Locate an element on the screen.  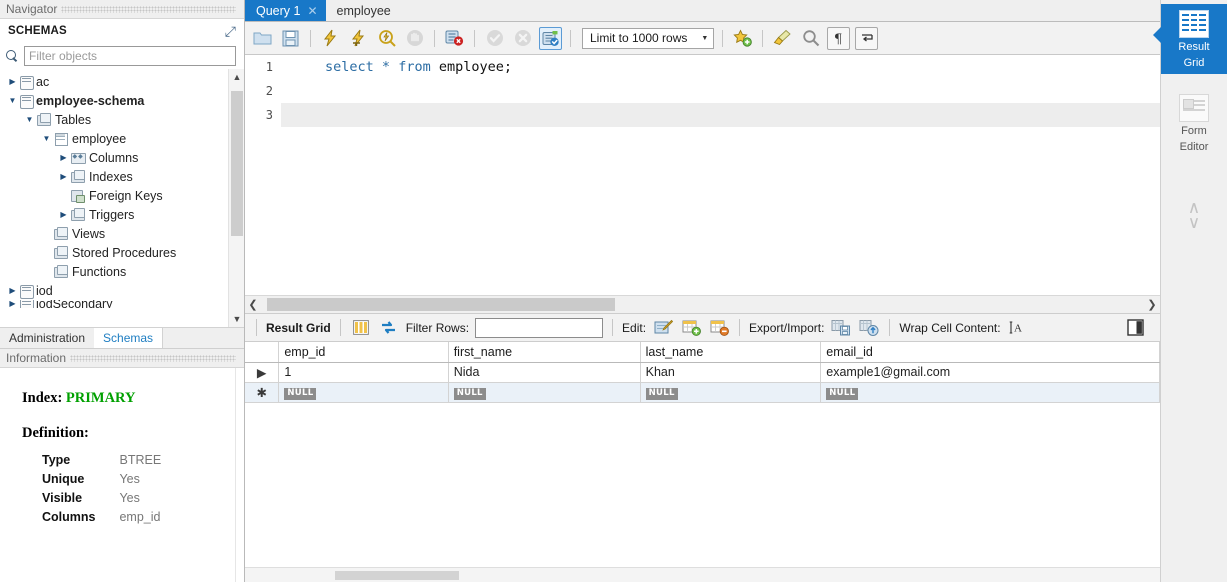
toggle-stop-on-error-icon is located at coordinates (454, 38).